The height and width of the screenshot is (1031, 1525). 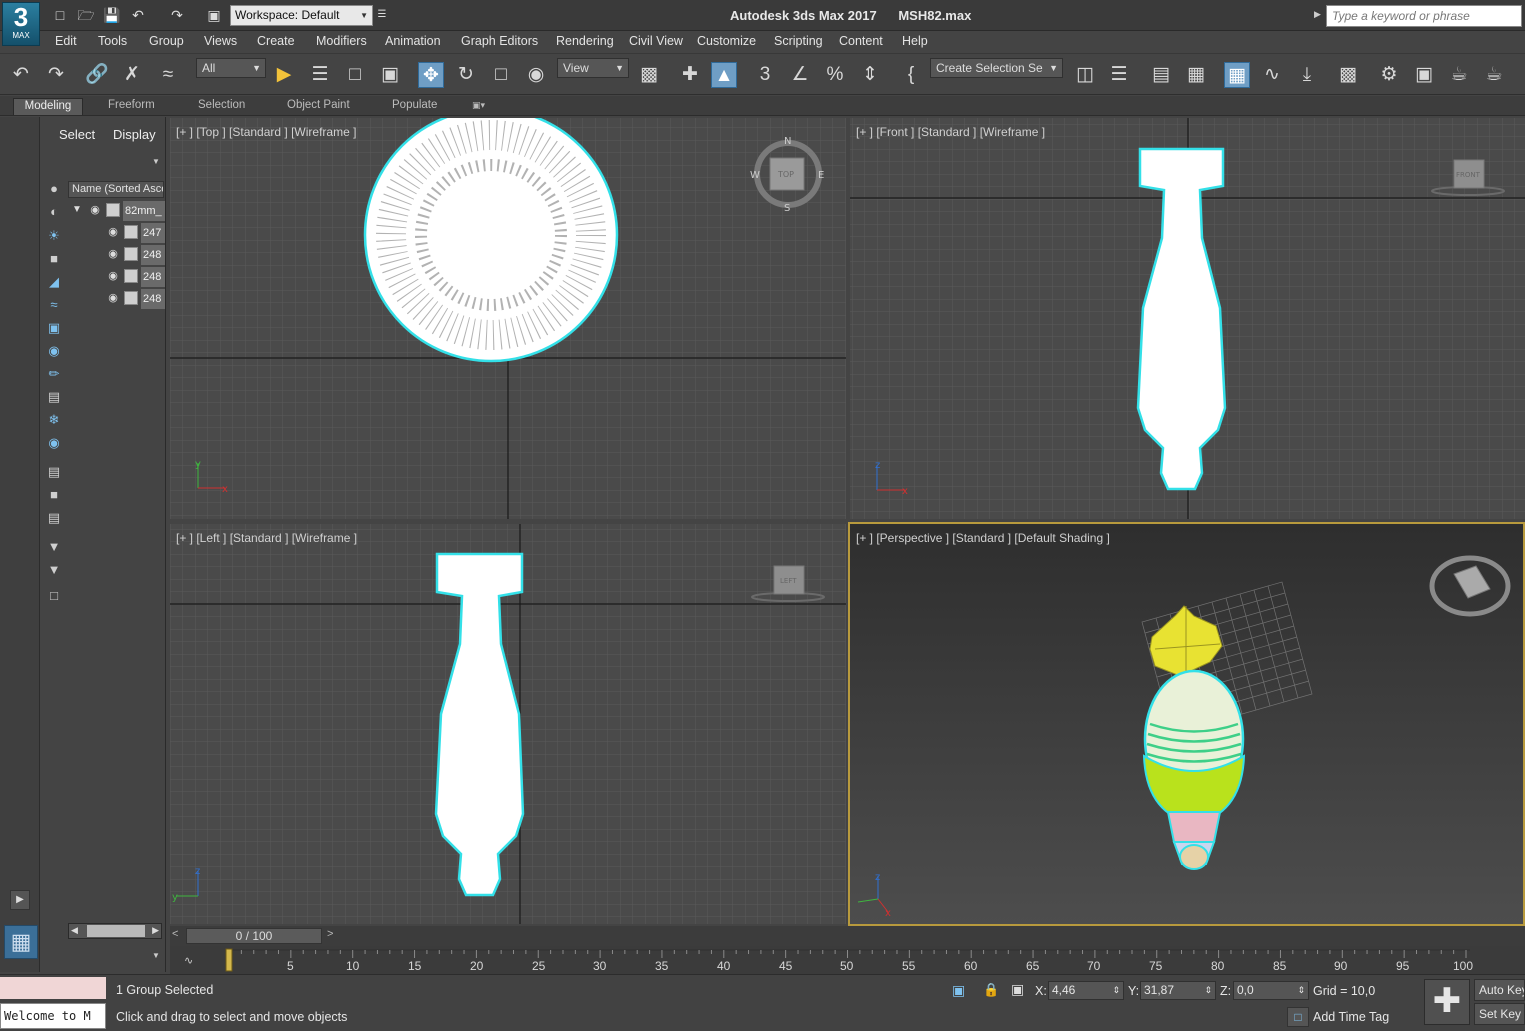 What do you see at coordinates (86, 15) in the screenshot?
I see `open-file-icon: 🗁` at bounding box center [86, 15].